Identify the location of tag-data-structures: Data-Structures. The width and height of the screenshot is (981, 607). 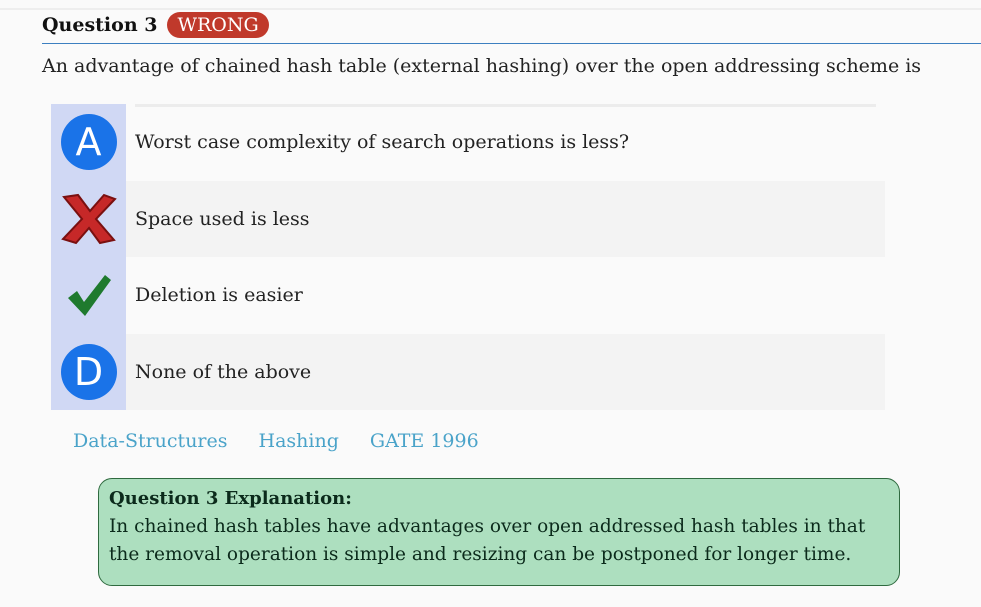
(150, 441).